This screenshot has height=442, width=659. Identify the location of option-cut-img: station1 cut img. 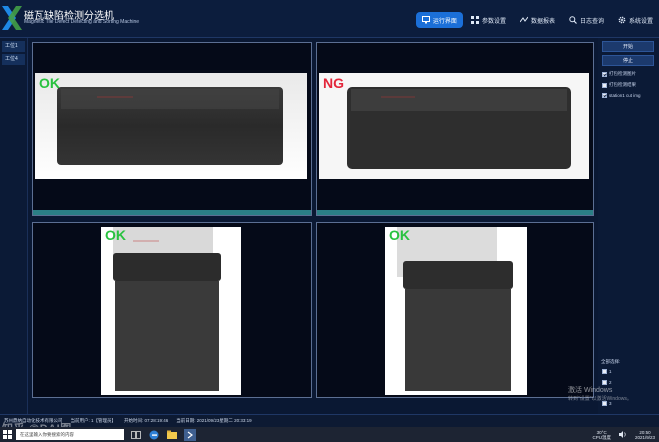
(621, 95).